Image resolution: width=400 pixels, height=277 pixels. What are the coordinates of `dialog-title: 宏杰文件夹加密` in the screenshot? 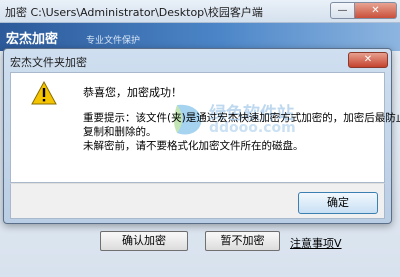 It's located at (48, 62).